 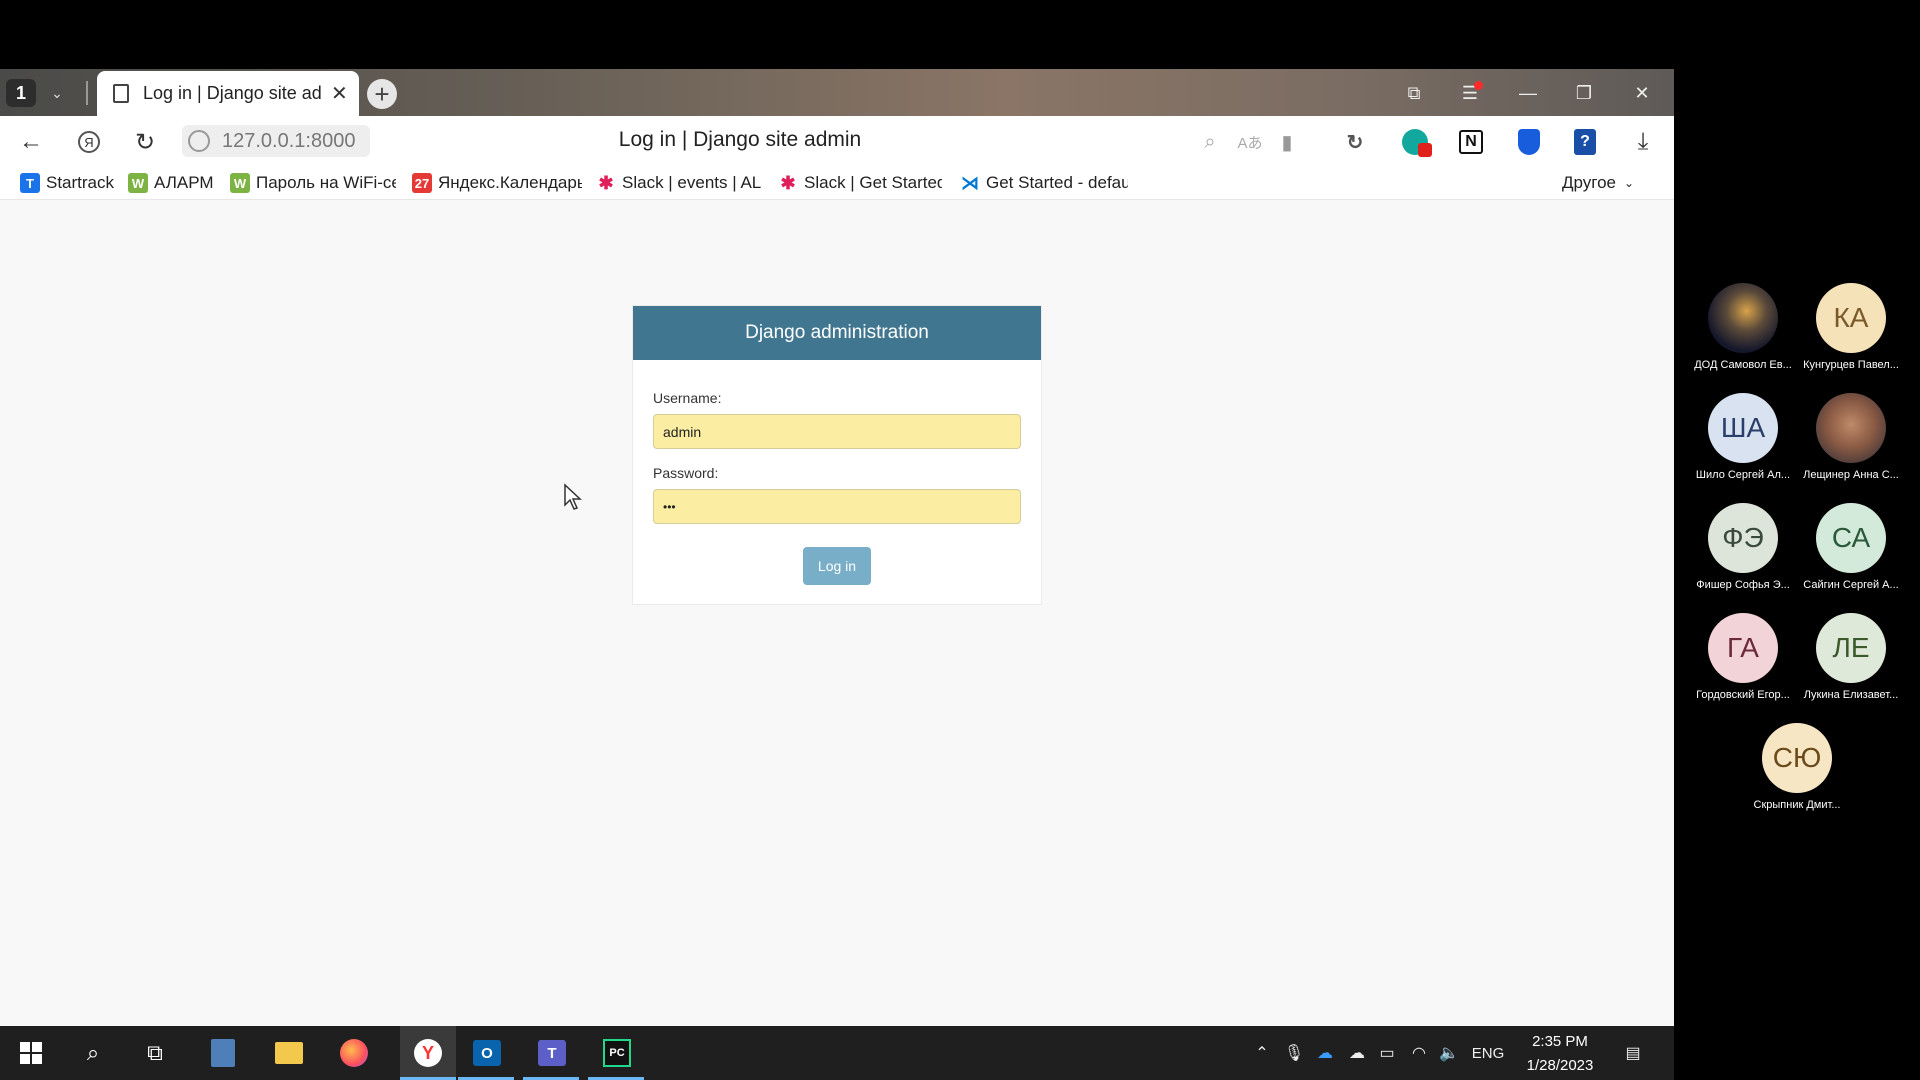 I want to click on new-tab-button: +, so click(x=382, y=94).